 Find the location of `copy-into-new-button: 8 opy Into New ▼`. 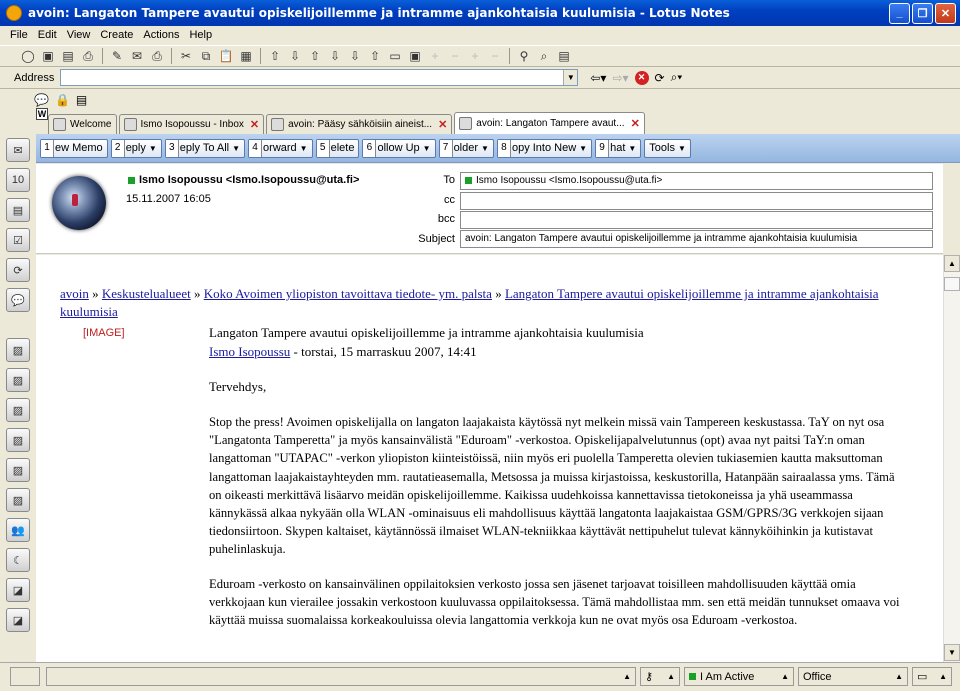

copy-into-new-button: 8 opy Into New ▼ is located at coordinates (544, 148).